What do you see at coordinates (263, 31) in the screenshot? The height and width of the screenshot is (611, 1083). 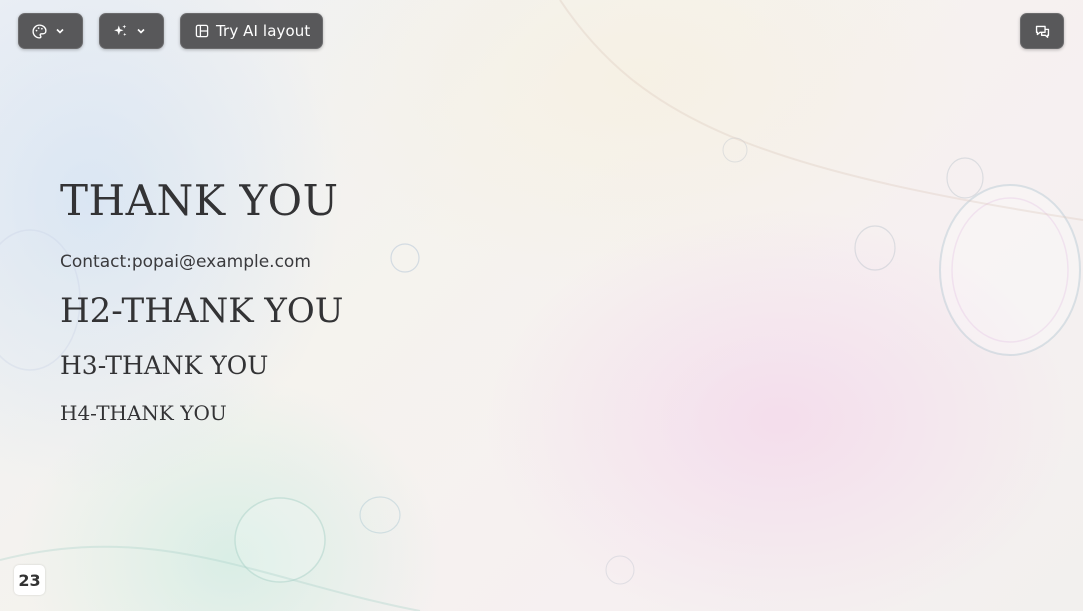 I see `try-ai-layout-label: Try AI layout` at bounding box center [263, 31].